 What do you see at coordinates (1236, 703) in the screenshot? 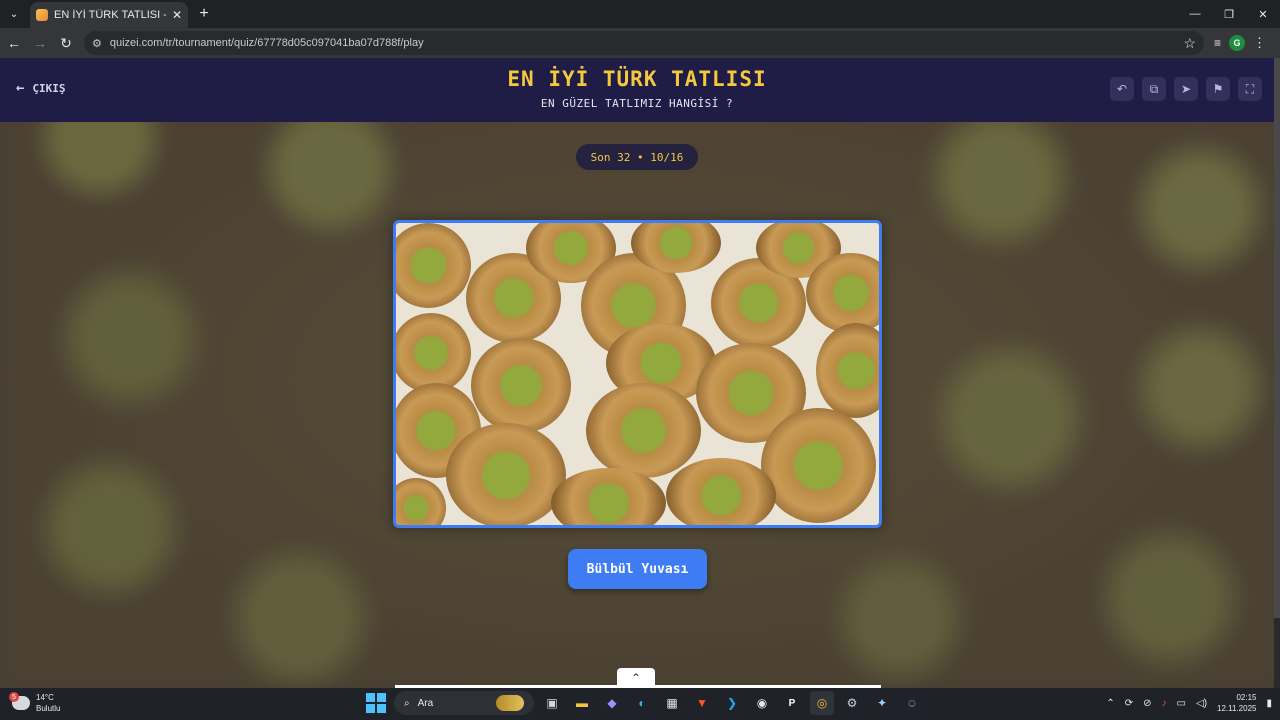
I see `clock: 02:15 12.11.2025` at bounding box center [1236, 703].